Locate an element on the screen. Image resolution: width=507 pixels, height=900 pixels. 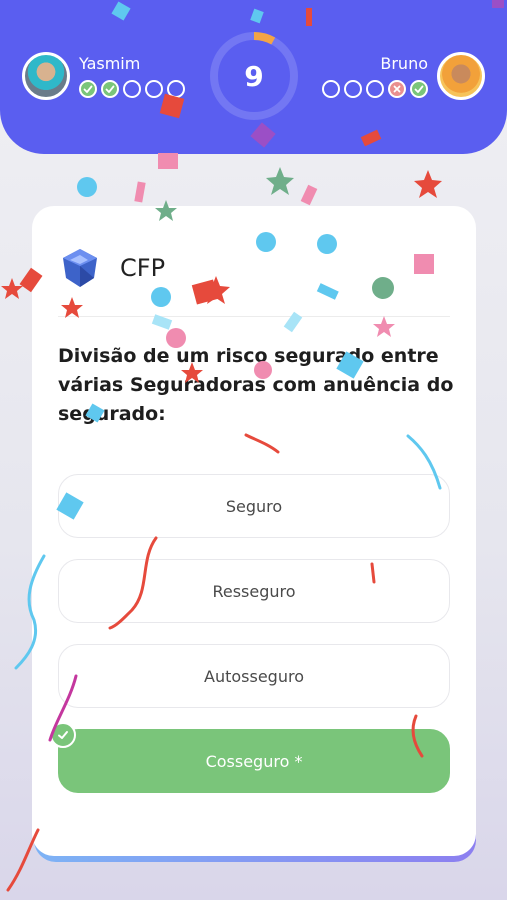
subject-header: CFP is located at coordinates (111, 268).